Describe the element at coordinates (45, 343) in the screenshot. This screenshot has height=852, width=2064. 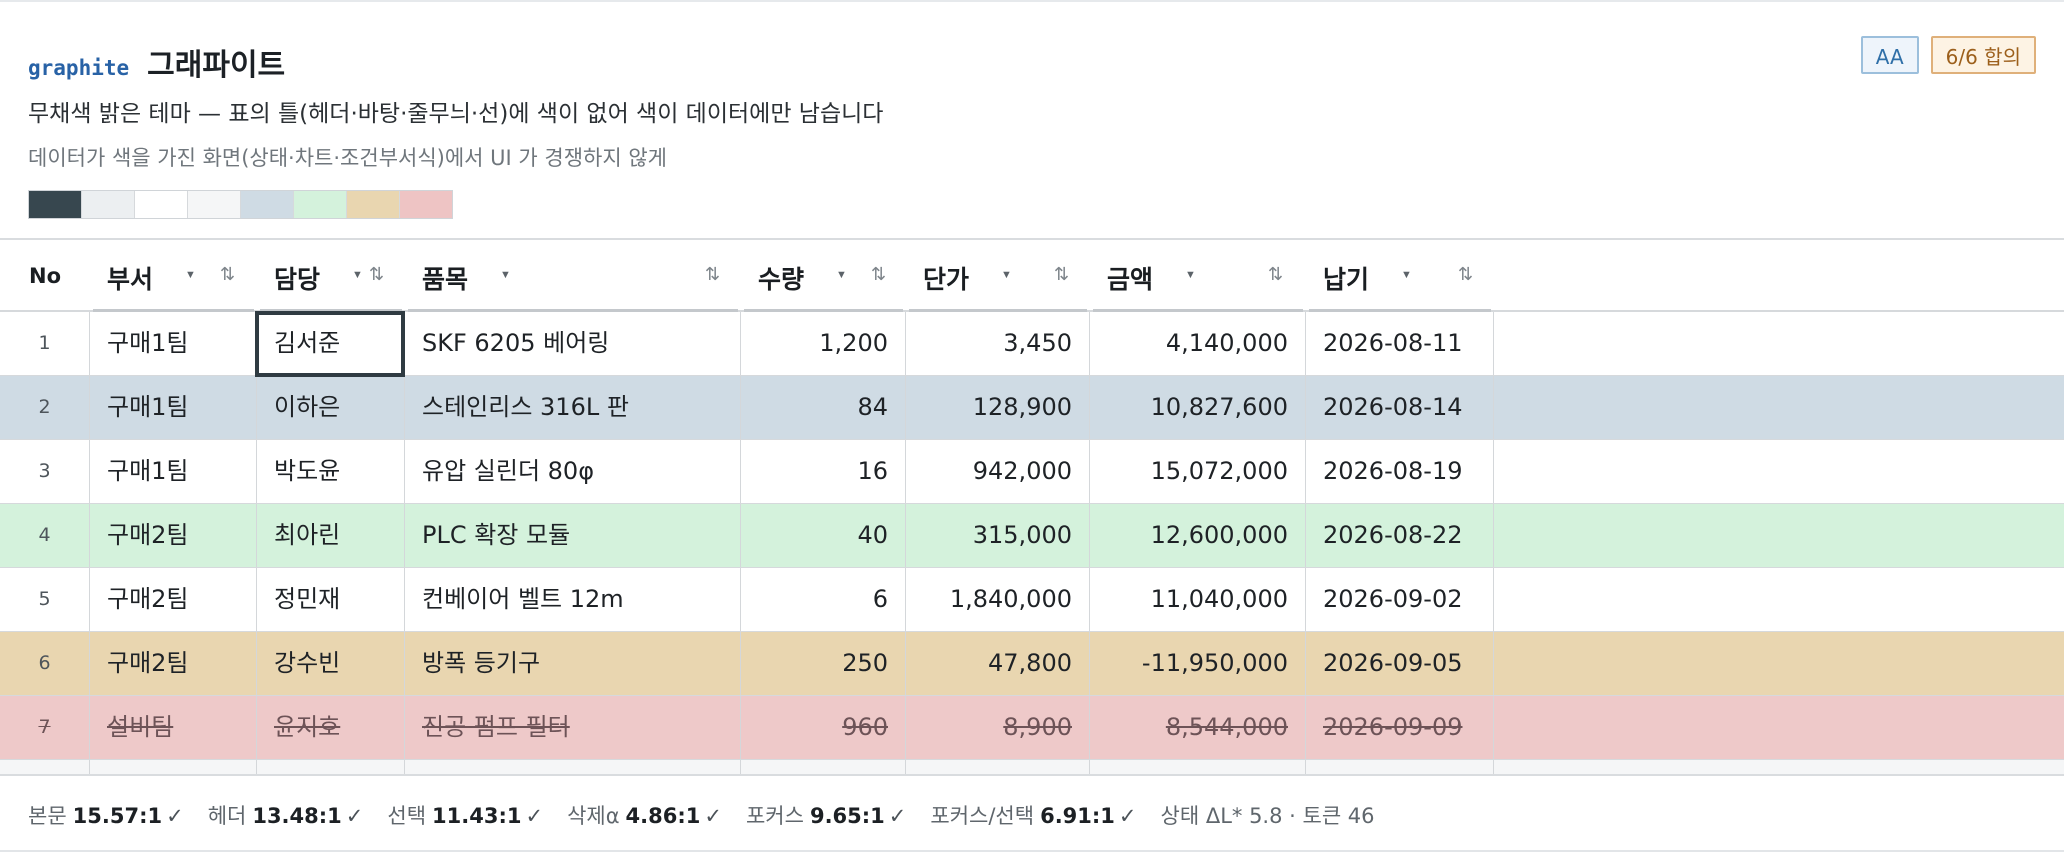
I see `cell-no: 1` at that location.